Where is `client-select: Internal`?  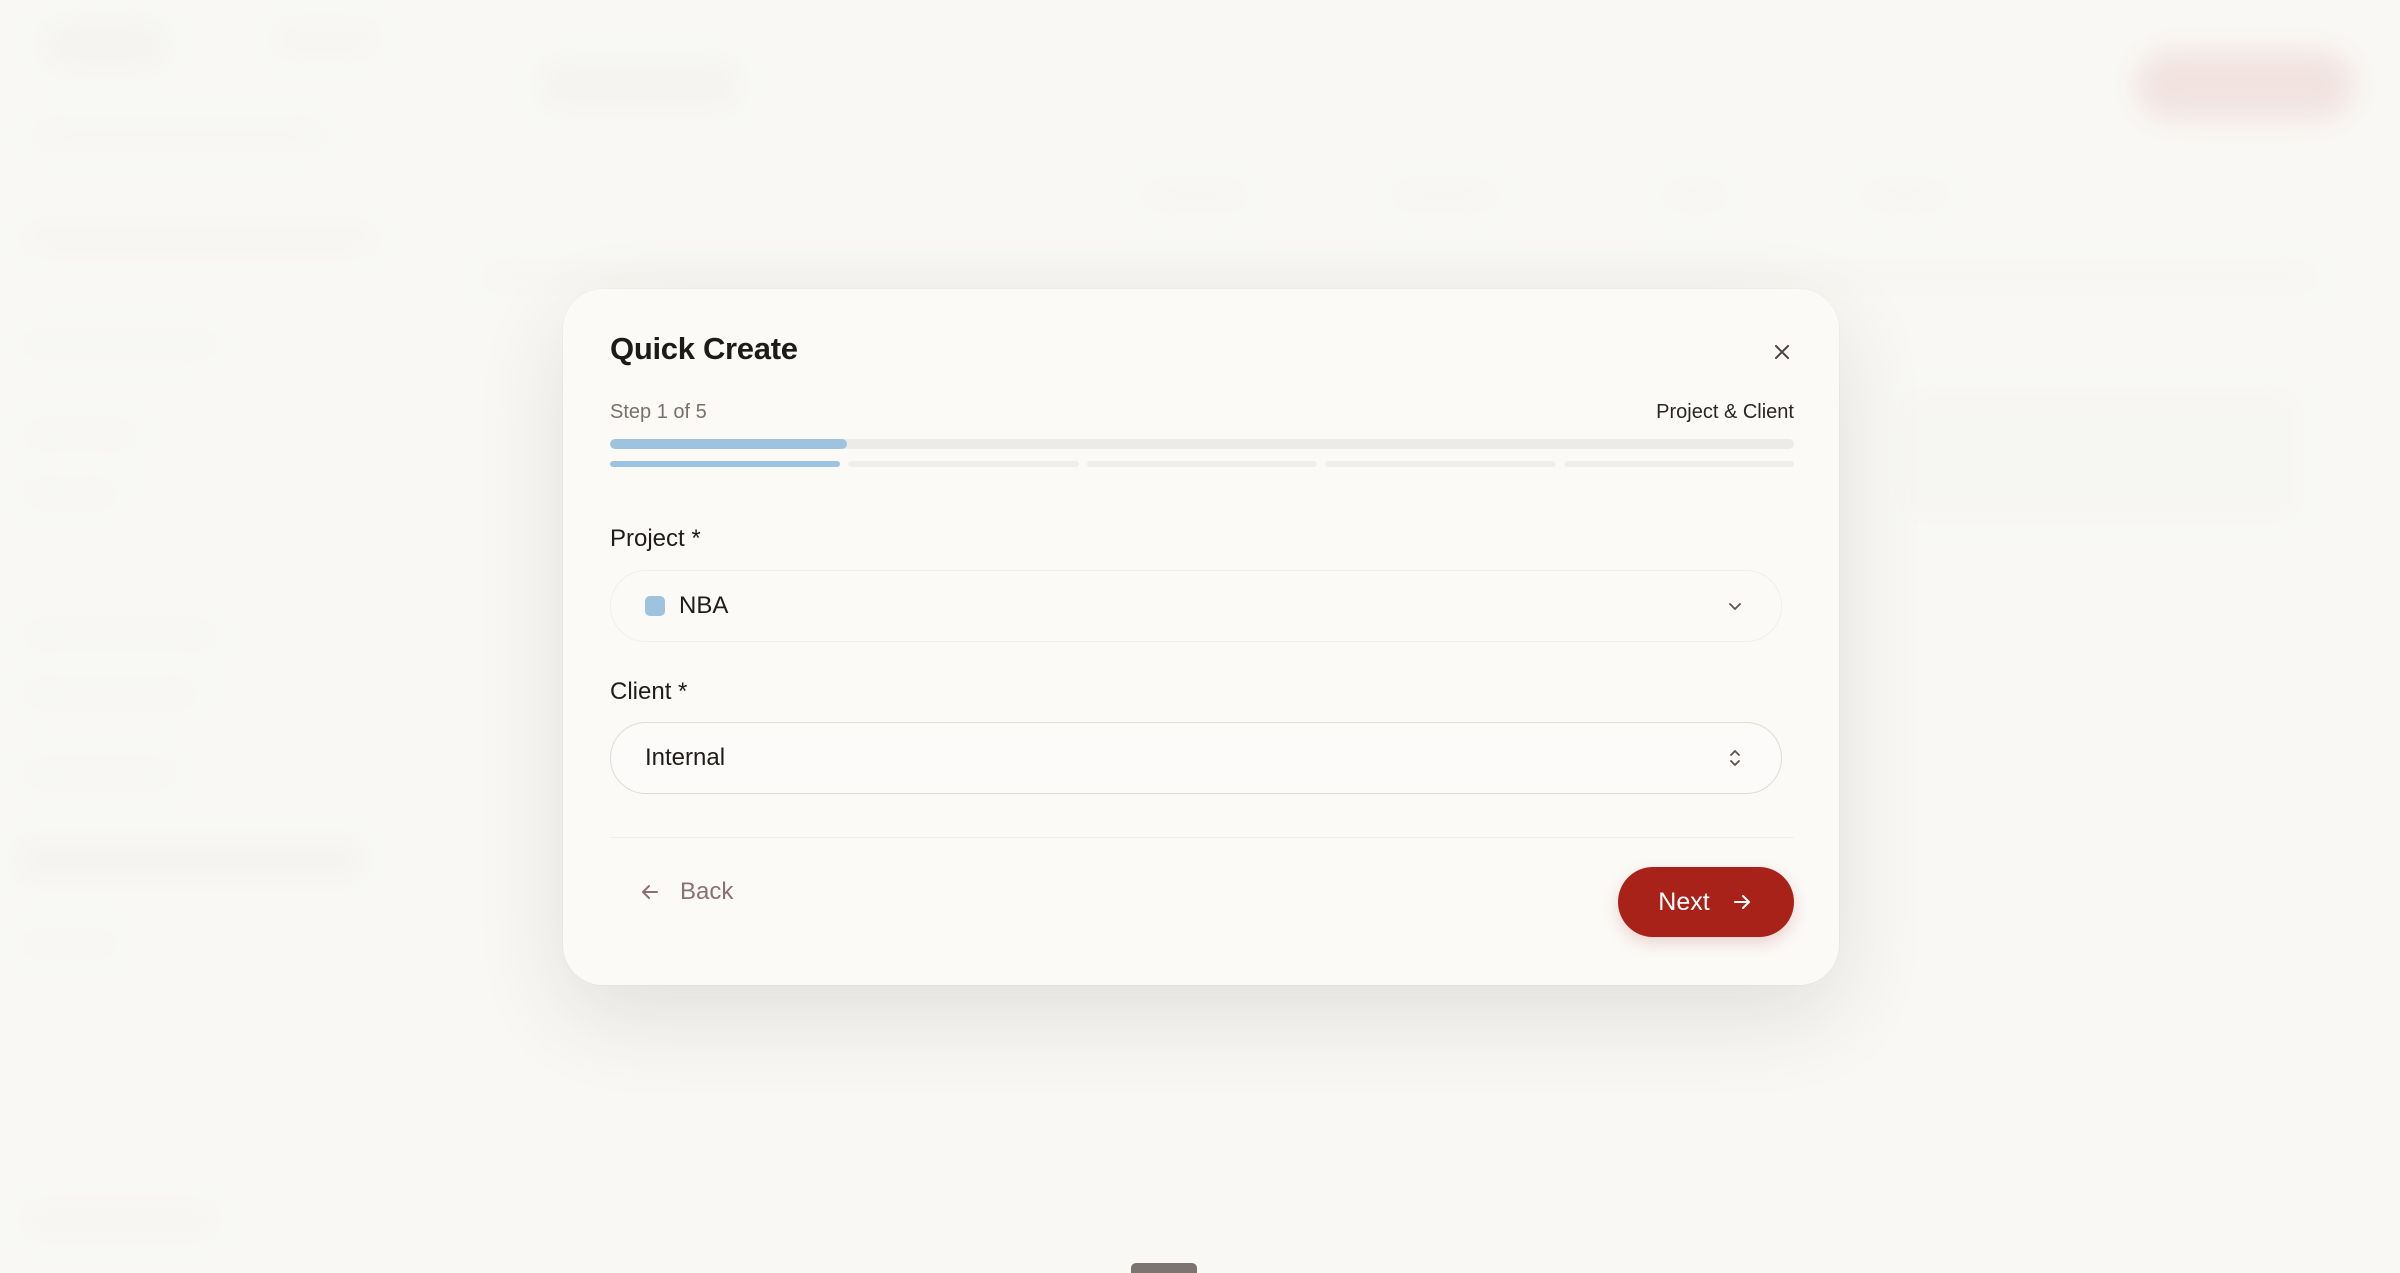 client-select: Internal is located at coordinates (1196, 758).